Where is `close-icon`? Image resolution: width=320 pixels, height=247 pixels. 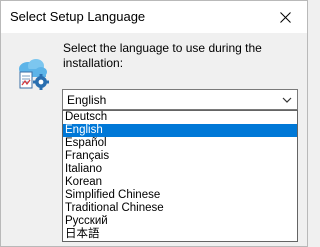 close-icon is located at coordinates (285, 17).